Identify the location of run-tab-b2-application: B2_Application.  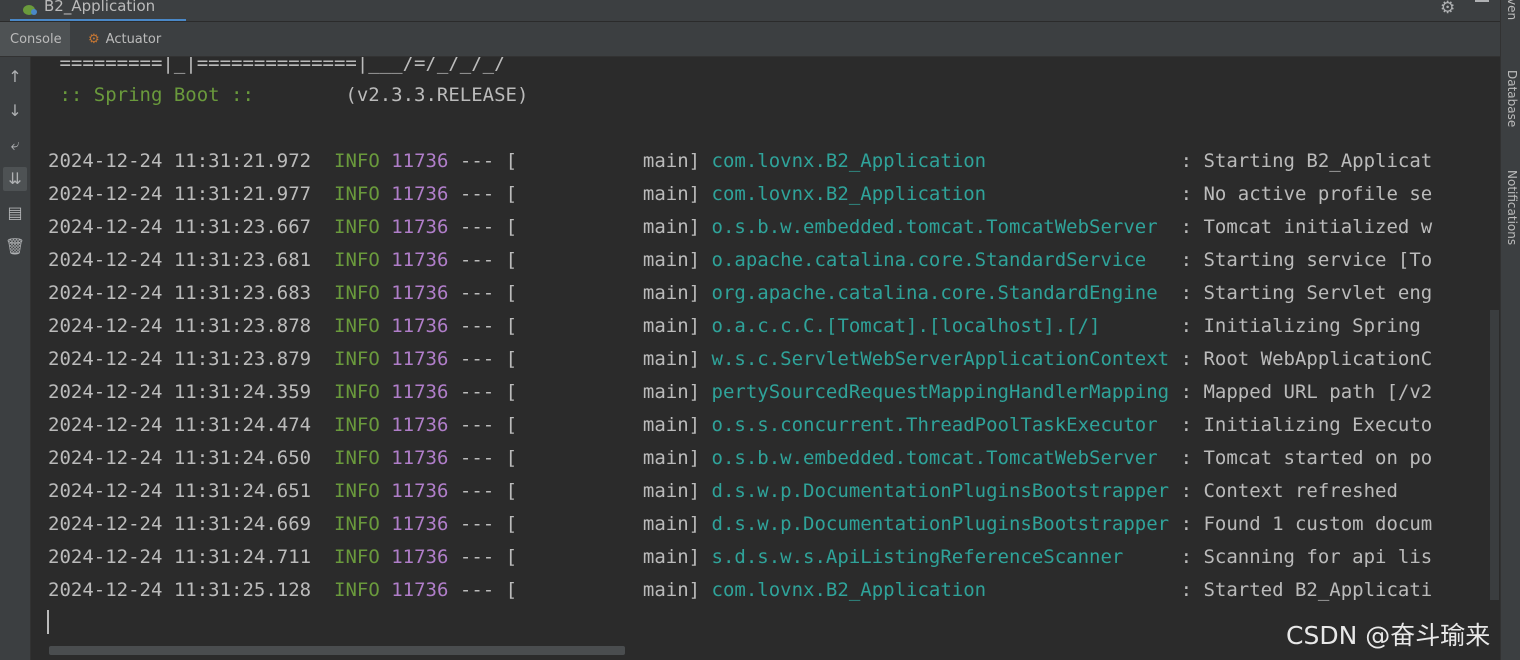
(98, 10).